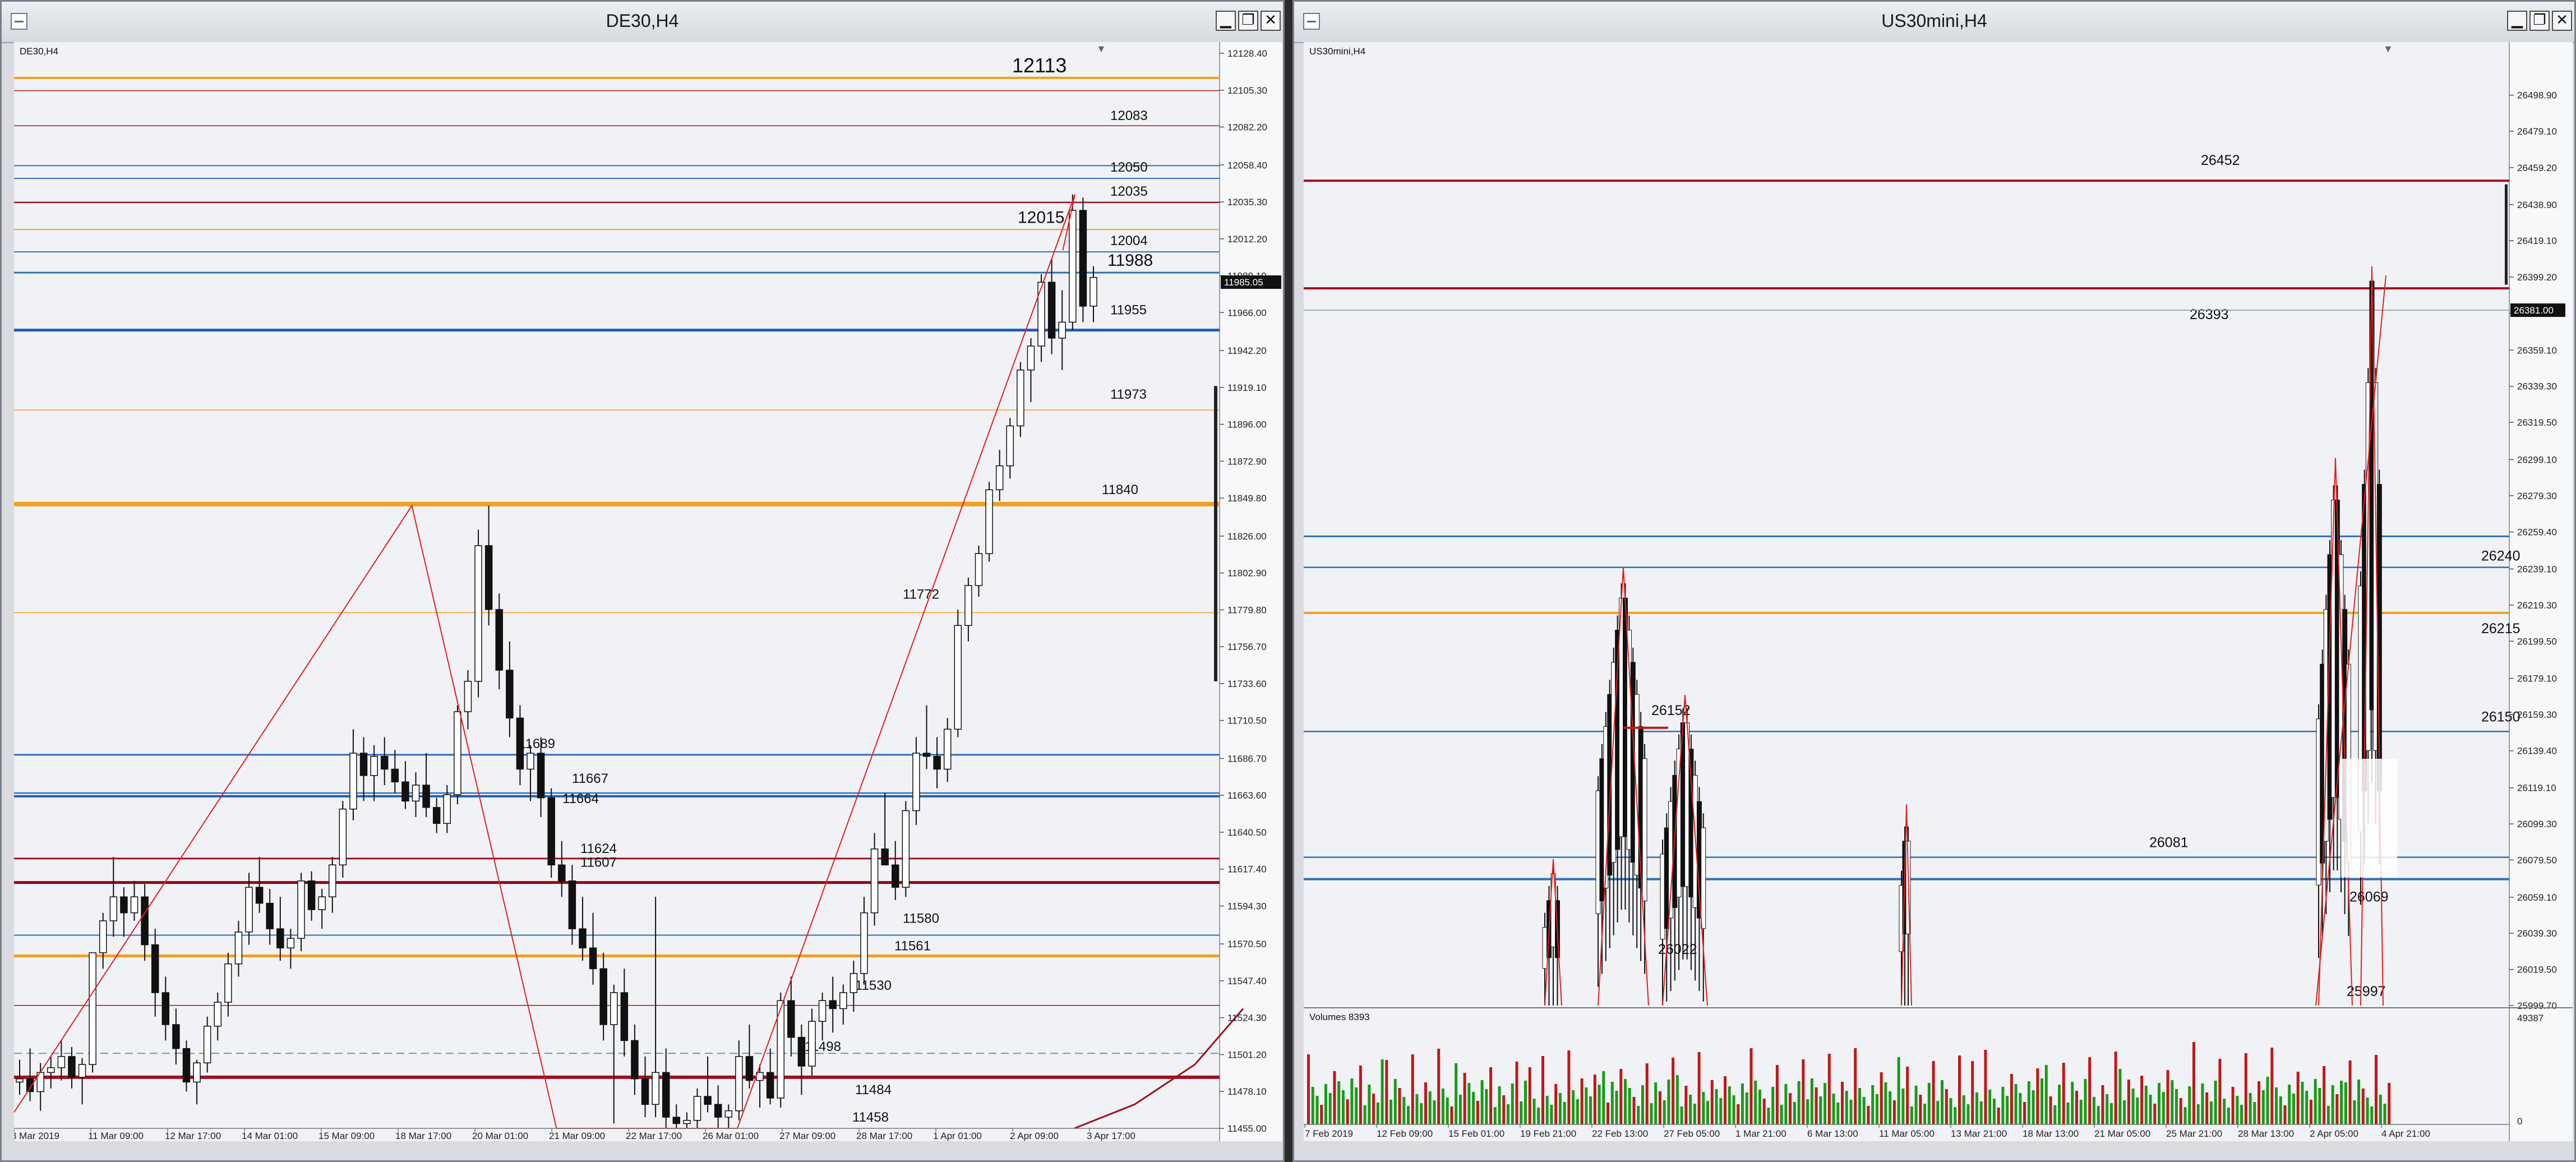 The height and width of the screenshot is (1162, 2576). Describe the element at coordinates (1247, 721) in the screenshot. I see `y-tick-label: 11710.50` at that location.